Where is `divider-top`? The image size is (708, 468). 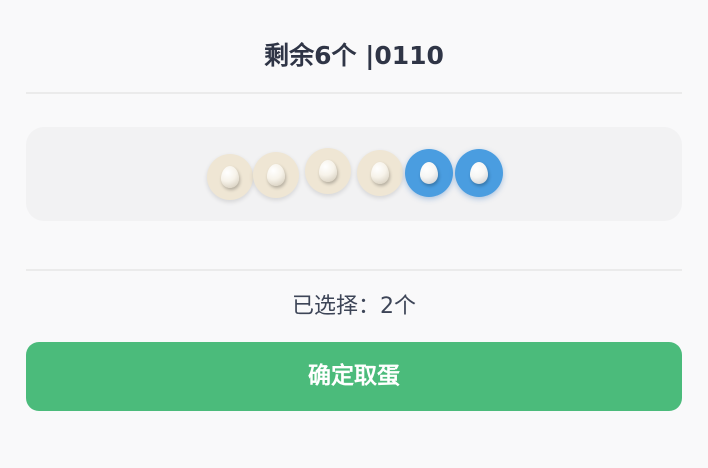
divider-top is located at coordinates (354, 93).